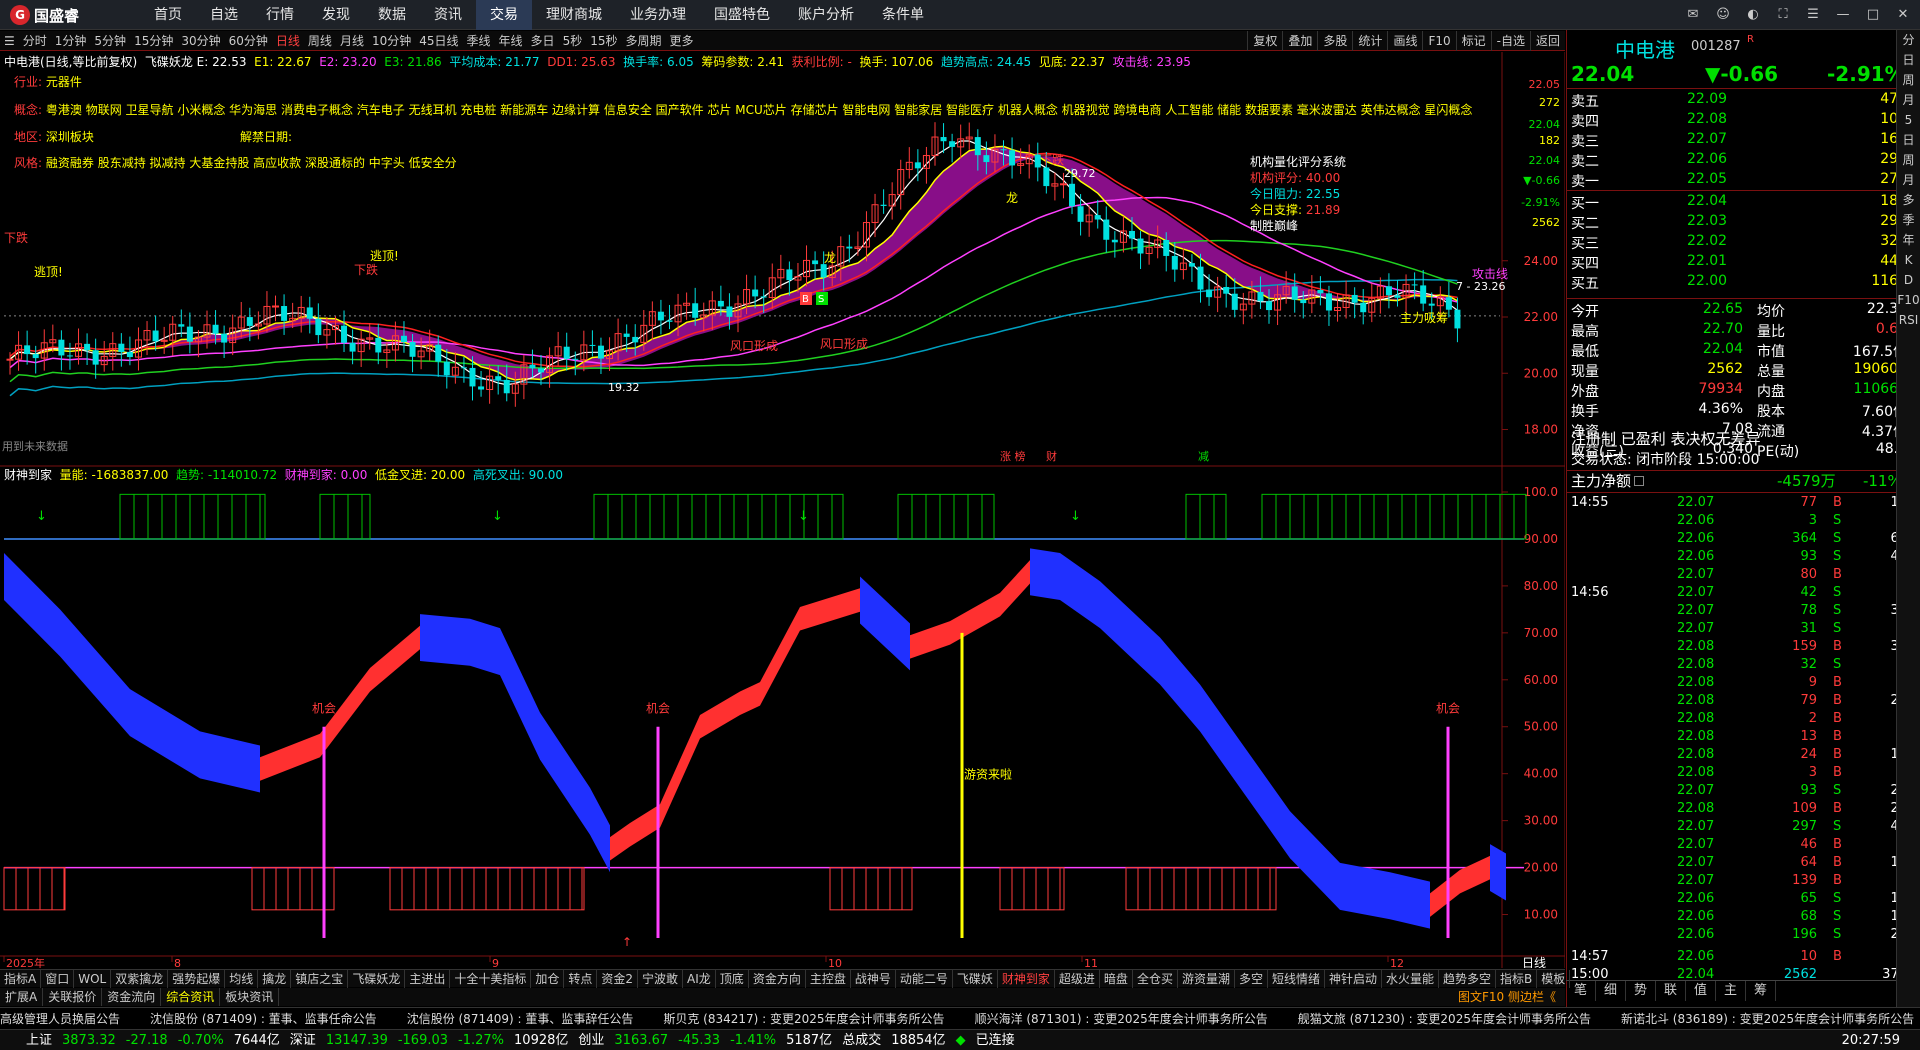 This screenshot has height=1050, width=1920. I want to click on nav-item-3: 发现, so click(336, 15).